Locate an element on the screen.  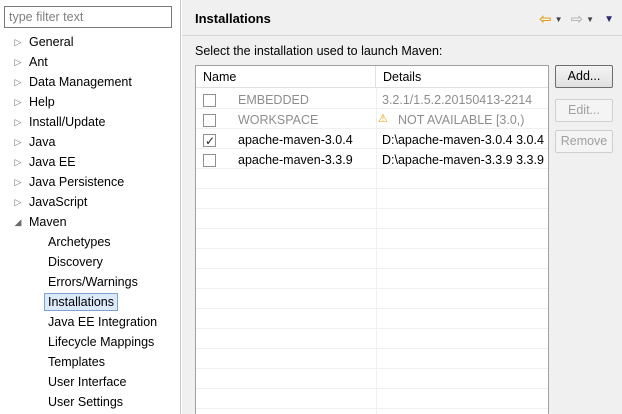
tree-item-label: Ant is located at coordinates (38, 62).